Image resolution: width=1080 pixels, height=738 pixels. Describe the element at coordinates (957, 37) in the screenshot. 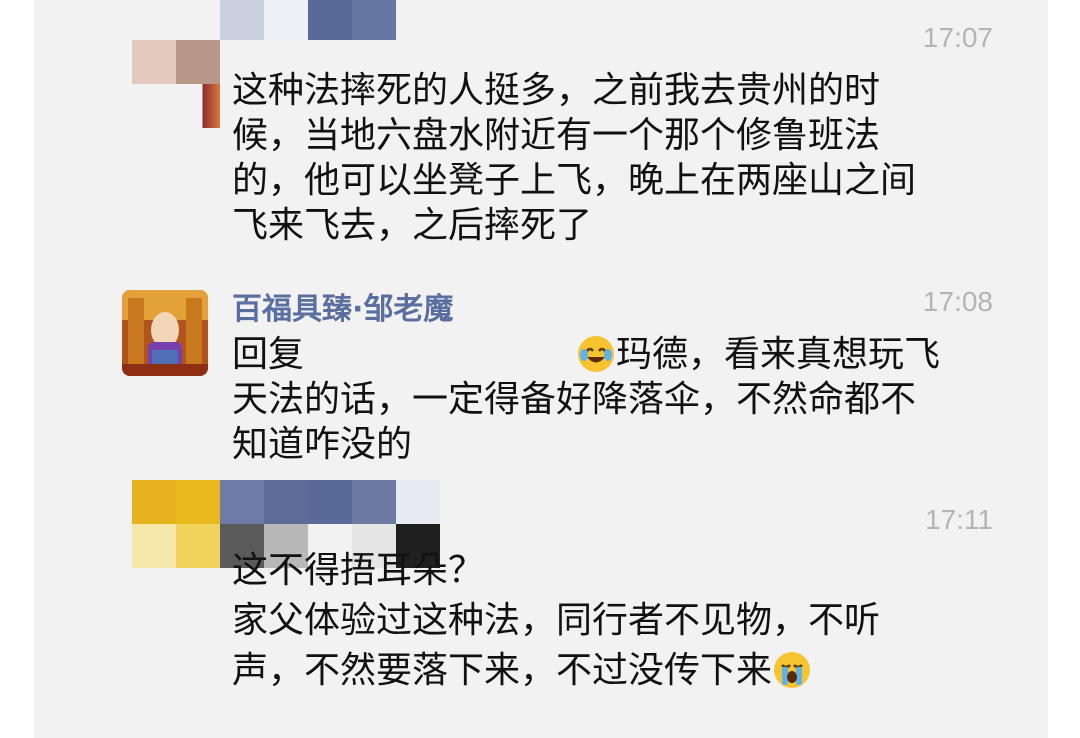

I see `message-timestamp: 17:07` at that location.